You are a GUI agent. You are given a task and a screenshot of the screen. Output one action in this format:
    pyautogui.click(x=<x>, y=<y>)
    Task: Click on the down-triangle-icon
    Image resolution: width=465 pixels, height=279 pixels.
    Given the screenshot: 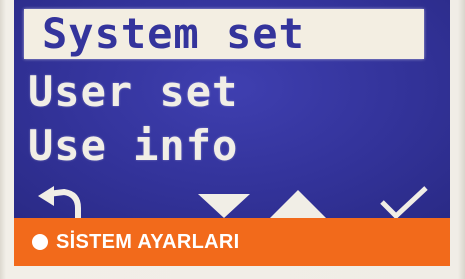 What is the action you would take?
    pyautogui.click(x=224, y=206)
    